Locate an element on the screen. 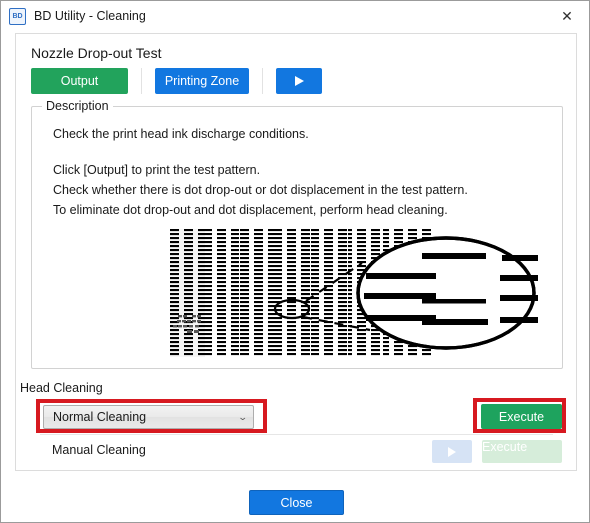 The width and height of the screenshot is (590, 523). row-divider is located at coordinates (296, 434).